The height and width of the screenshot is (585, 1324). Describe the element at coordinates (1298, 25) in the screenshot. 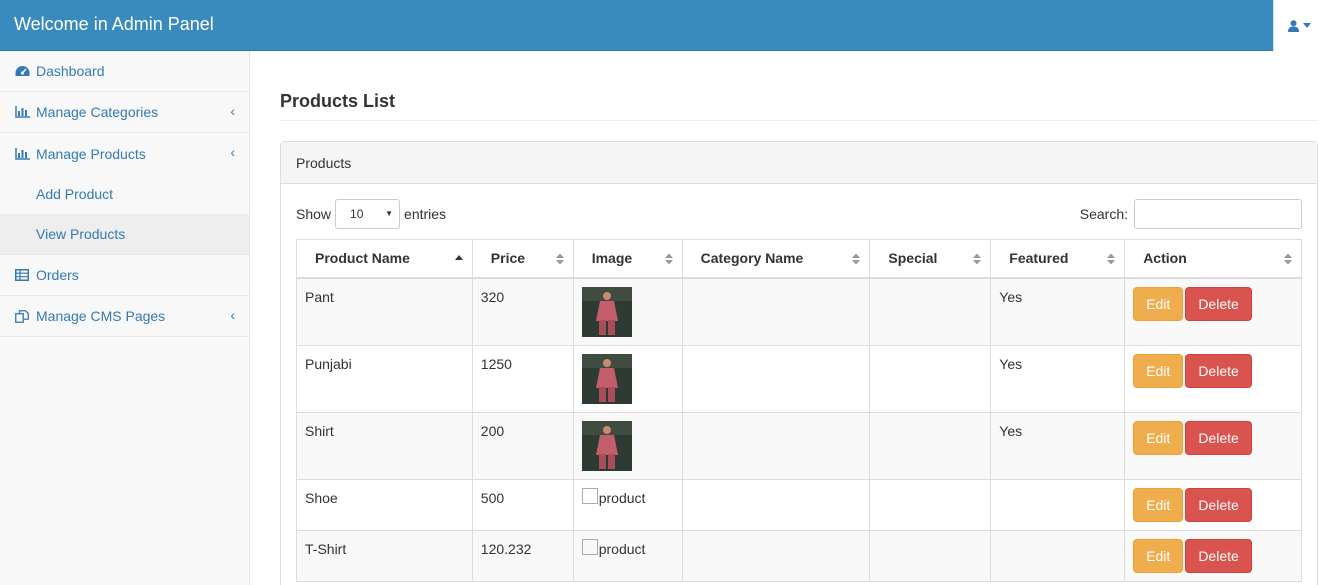

I see `user-menu-toggle` at that location.